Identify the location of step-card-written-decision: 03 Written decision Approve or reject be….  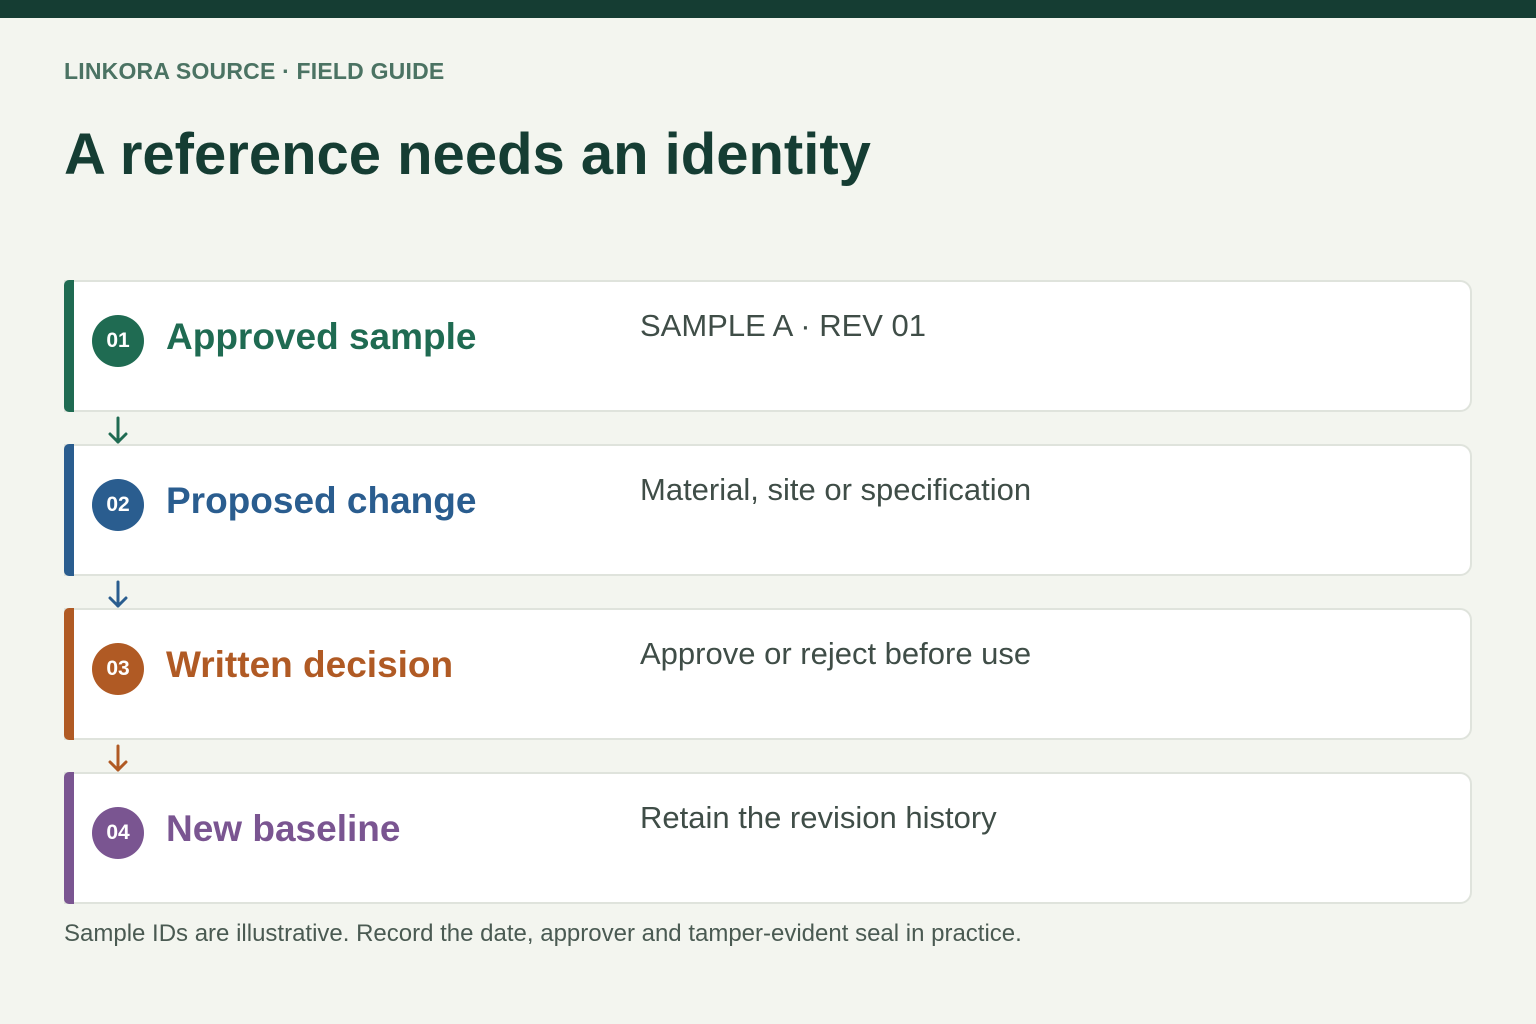
(768, 674).